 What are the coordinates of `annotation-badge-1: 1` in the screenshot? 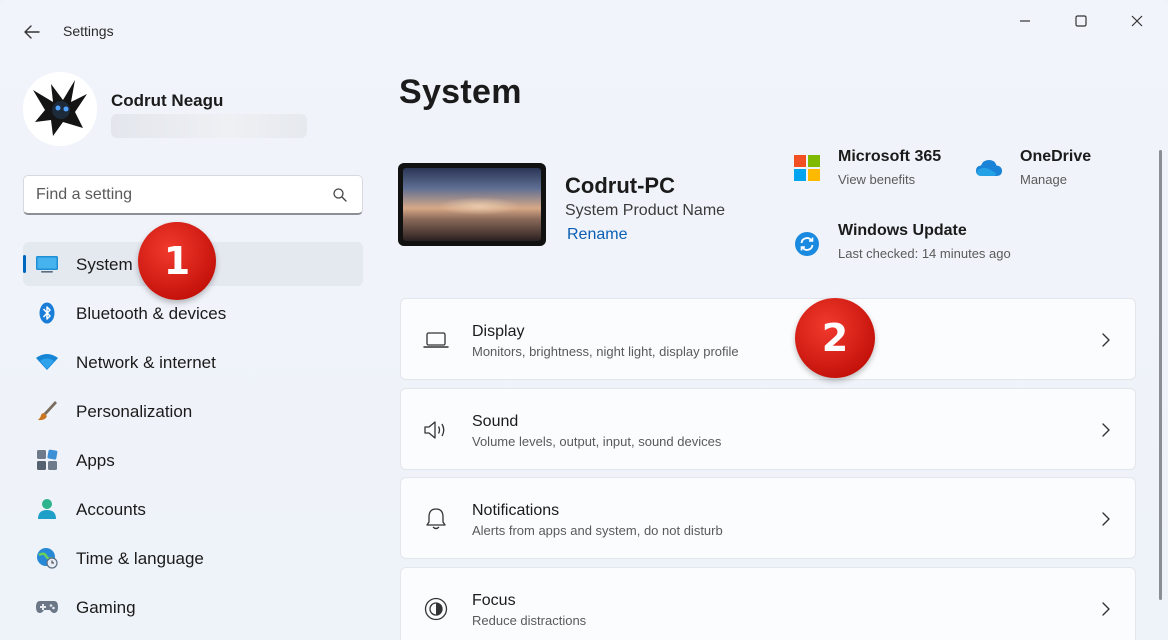 It's located at (177, 261).